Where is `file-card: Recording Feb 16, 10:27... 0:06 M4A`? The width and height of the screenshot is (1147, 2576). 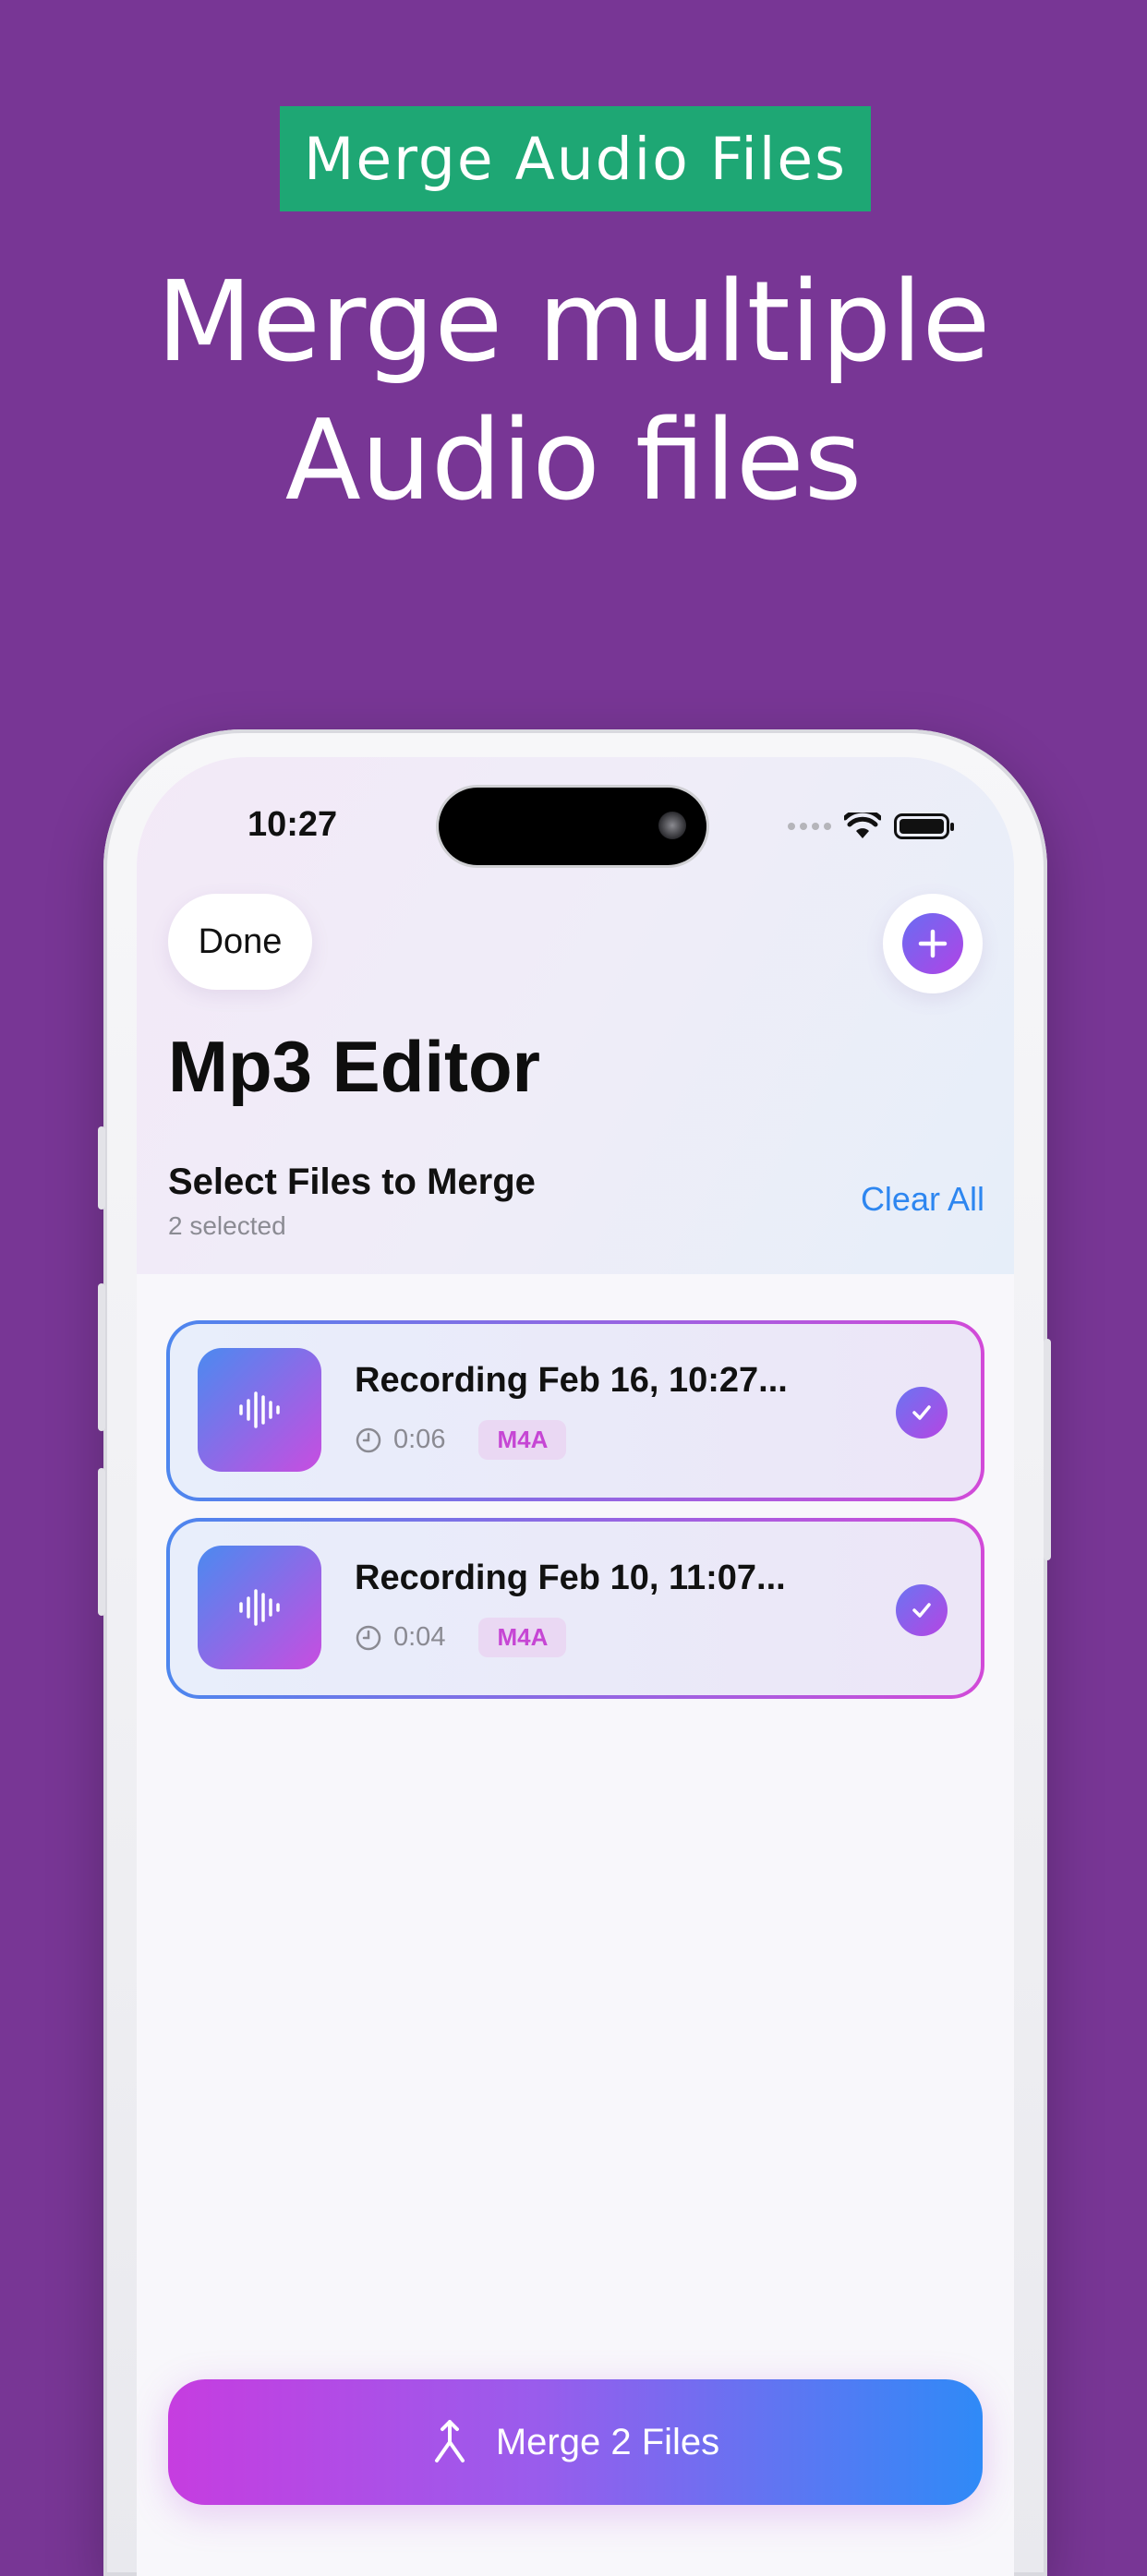 file-card: Recording Feb 16, 10:27... 0:06 M4A is located at coordinates (575, 1410).